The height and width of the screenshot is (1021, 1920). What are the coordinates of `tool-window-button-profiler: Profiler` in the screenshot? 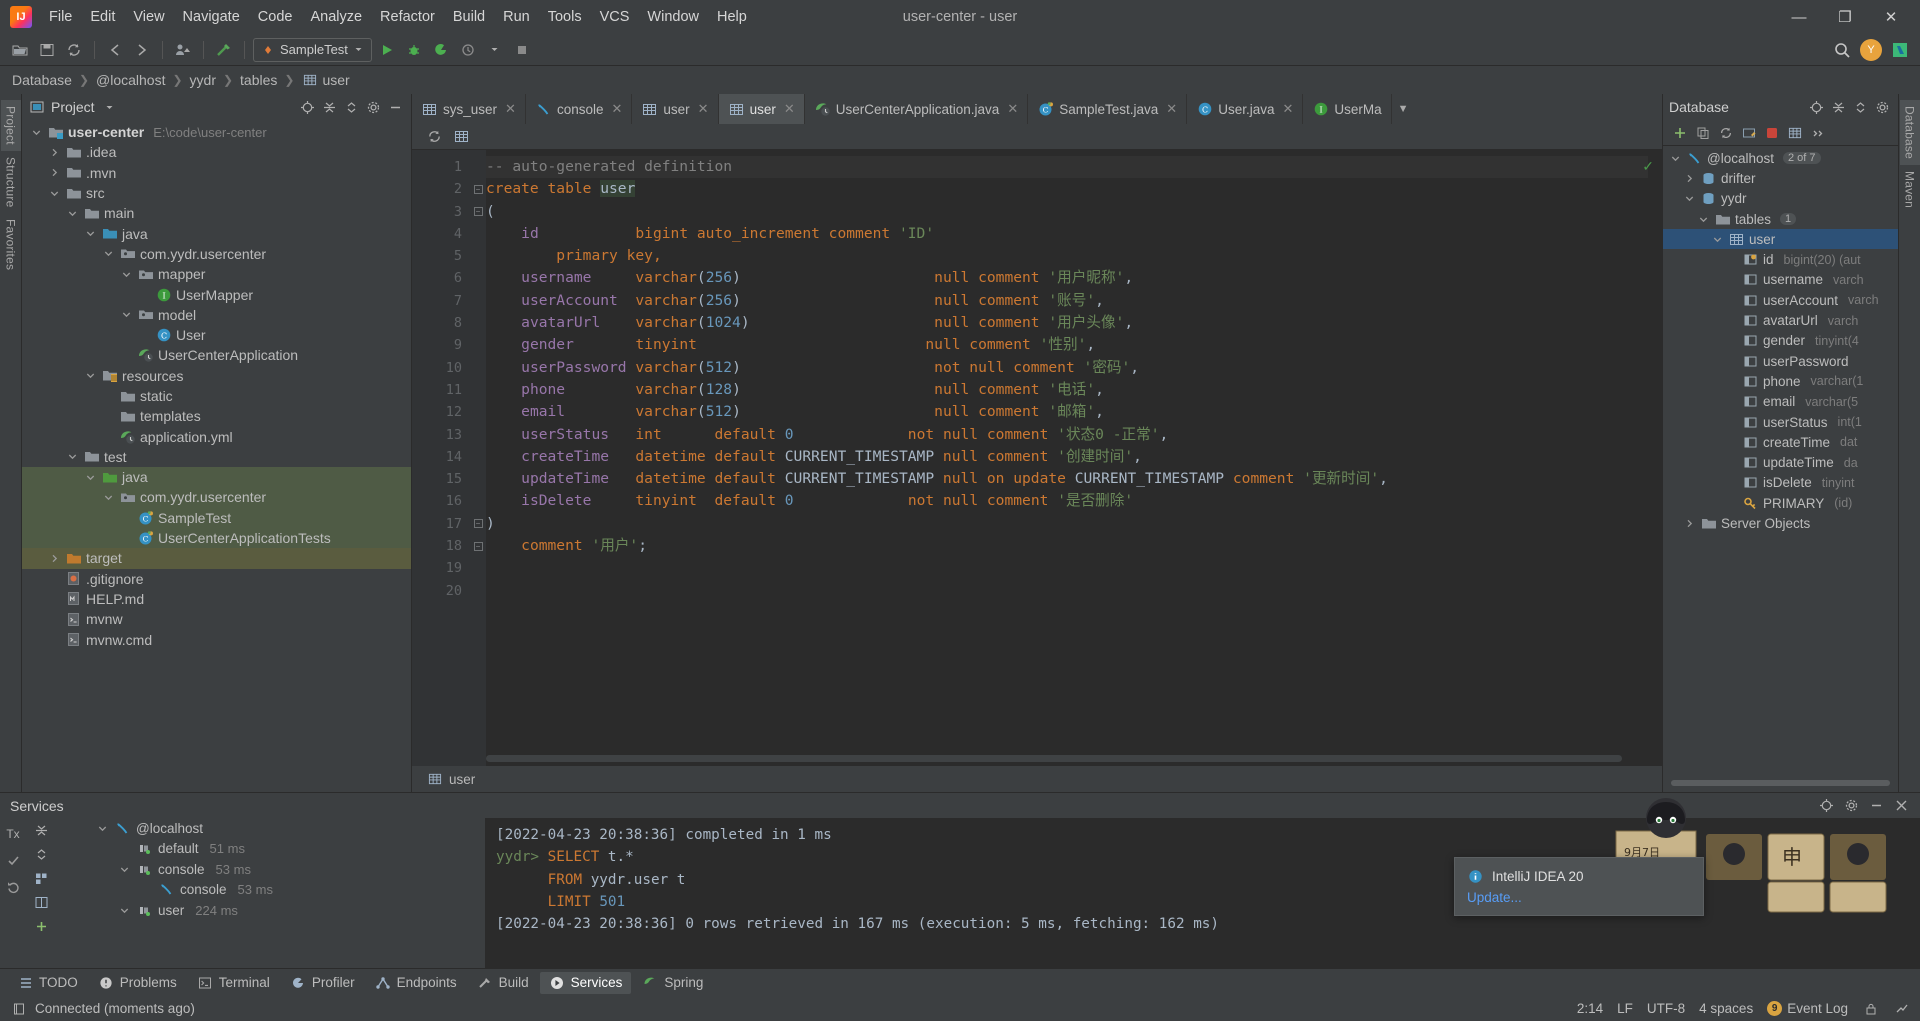 It's located at (322, 983).